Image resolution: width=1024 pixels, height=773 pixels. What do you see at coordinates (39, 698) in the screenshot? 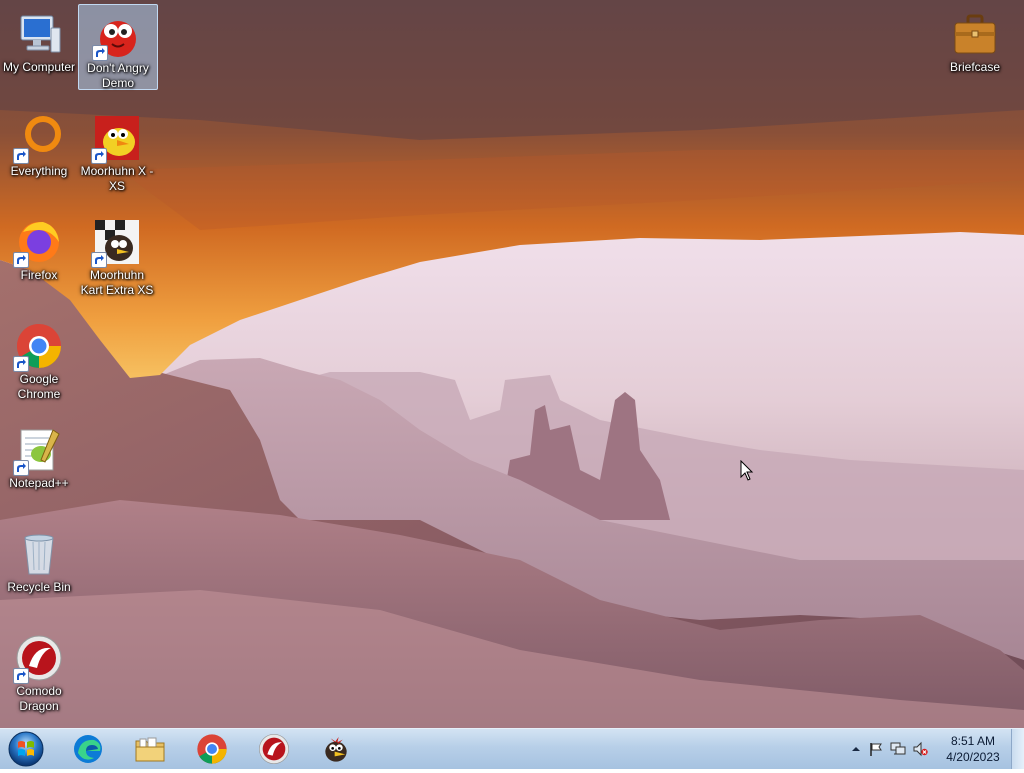
I see `desktop-icon-label: Comodo Dragon` at bounding box center [39, 698].